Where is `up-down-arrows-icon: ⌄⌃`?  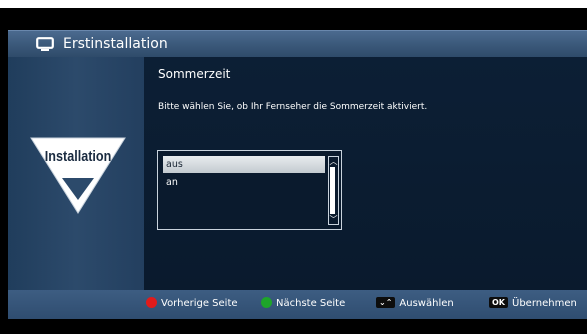 up-down-arrows-icon: ⌄⌃ is located at coordinates (386, 302).